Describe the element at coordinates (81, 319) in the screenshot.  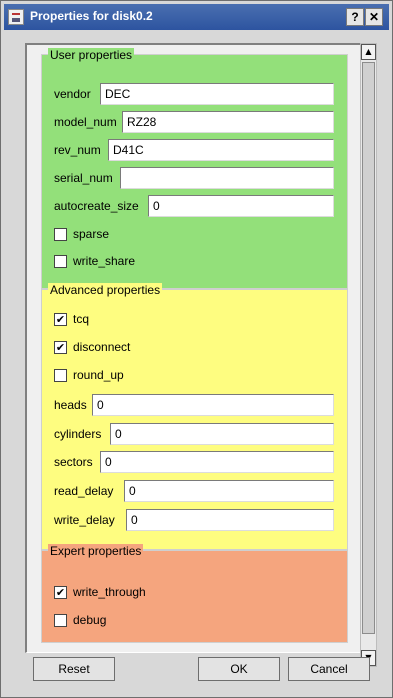
I see `tcq-label: tcq` at that location.